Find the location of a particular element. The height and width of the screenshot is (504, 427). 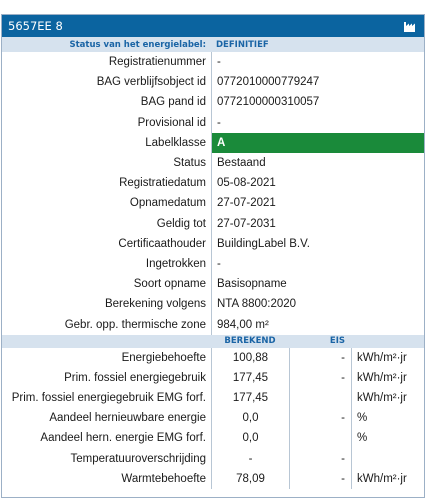

field-row: Gebr. opp. thermische zone 984,00 m² is located at coordinates (213, 324).